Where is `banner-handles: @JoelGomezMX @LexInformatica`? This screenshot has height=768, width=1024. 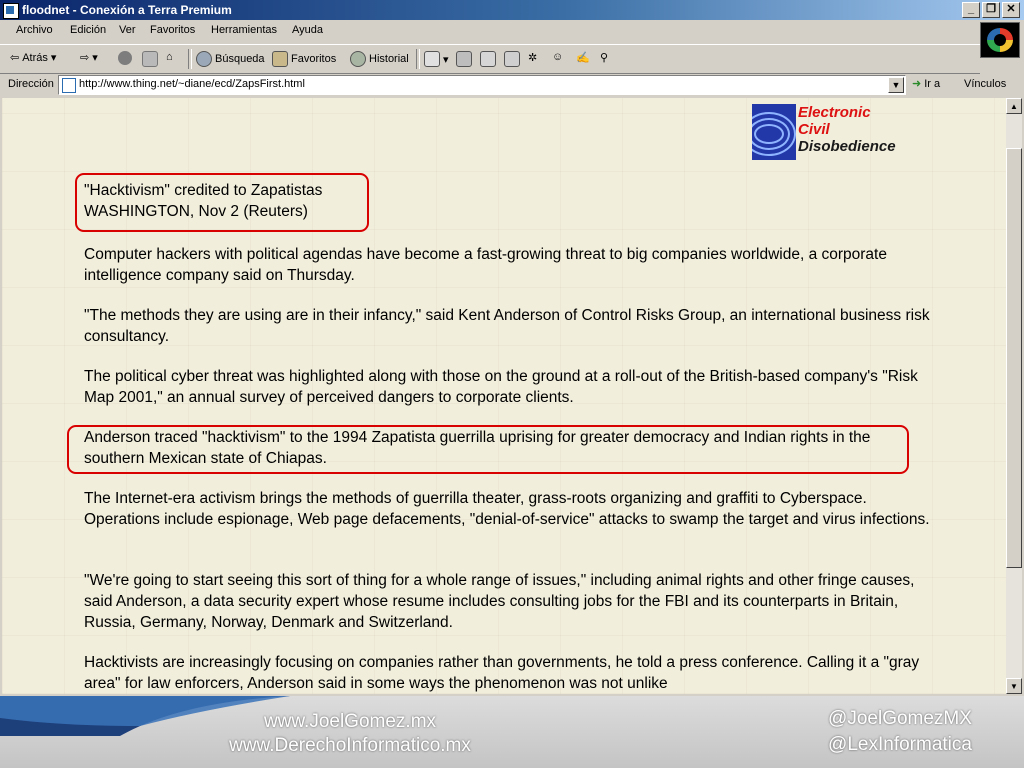 banner-handles: @JoelGomezMX @LexInformatica is located at coordinates (900, 732).